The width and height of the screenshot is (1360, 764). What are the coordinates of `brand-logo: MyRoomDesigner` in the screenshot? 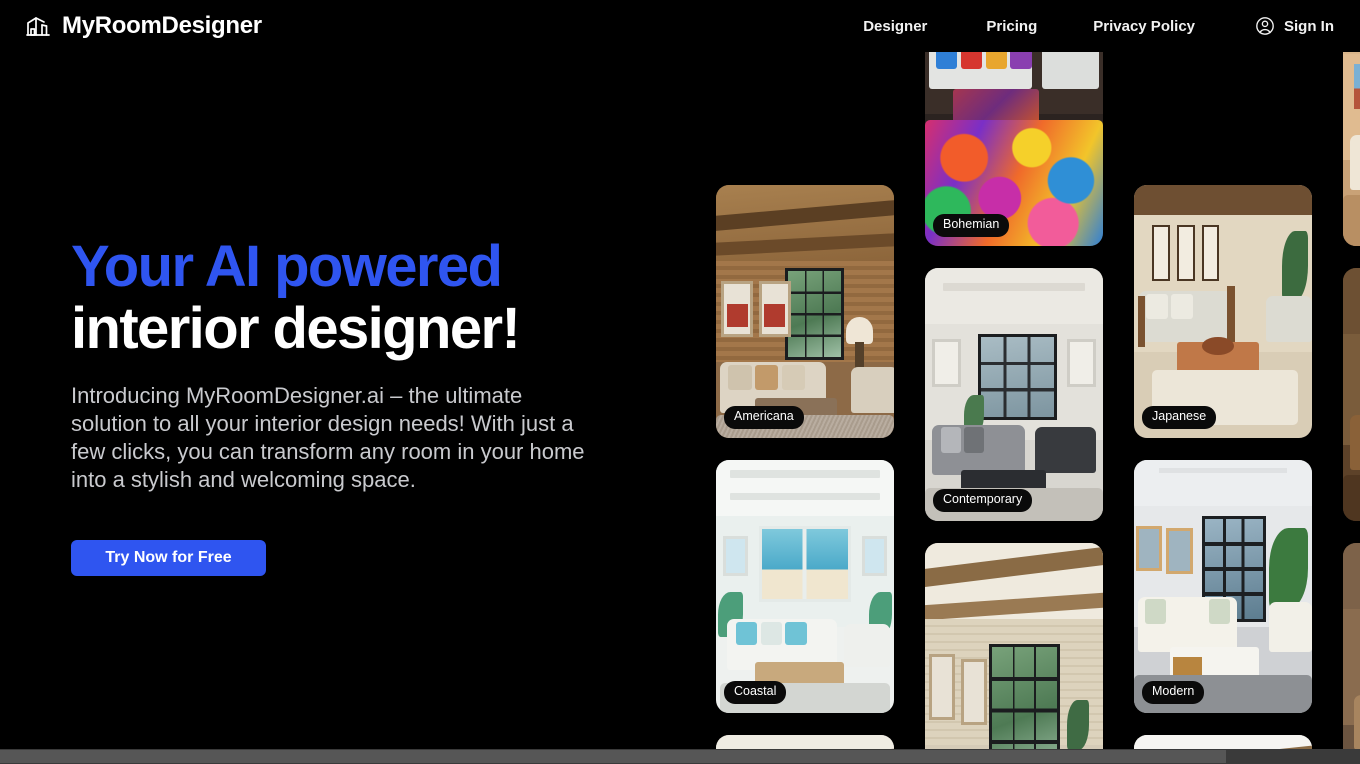 It's located at (143, 26).